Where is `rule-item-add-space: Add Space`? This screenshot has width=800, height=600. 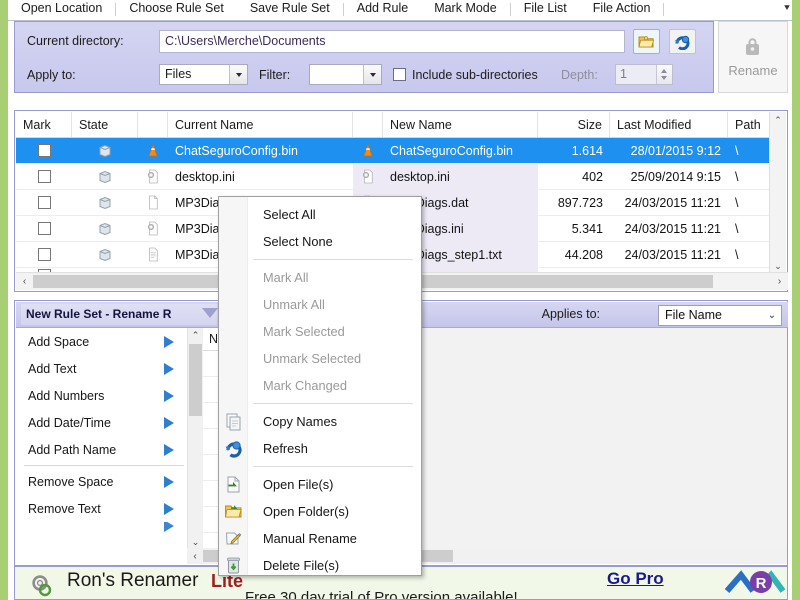 rule-item-add-space: Add Space is located at coordinates (104, 341).